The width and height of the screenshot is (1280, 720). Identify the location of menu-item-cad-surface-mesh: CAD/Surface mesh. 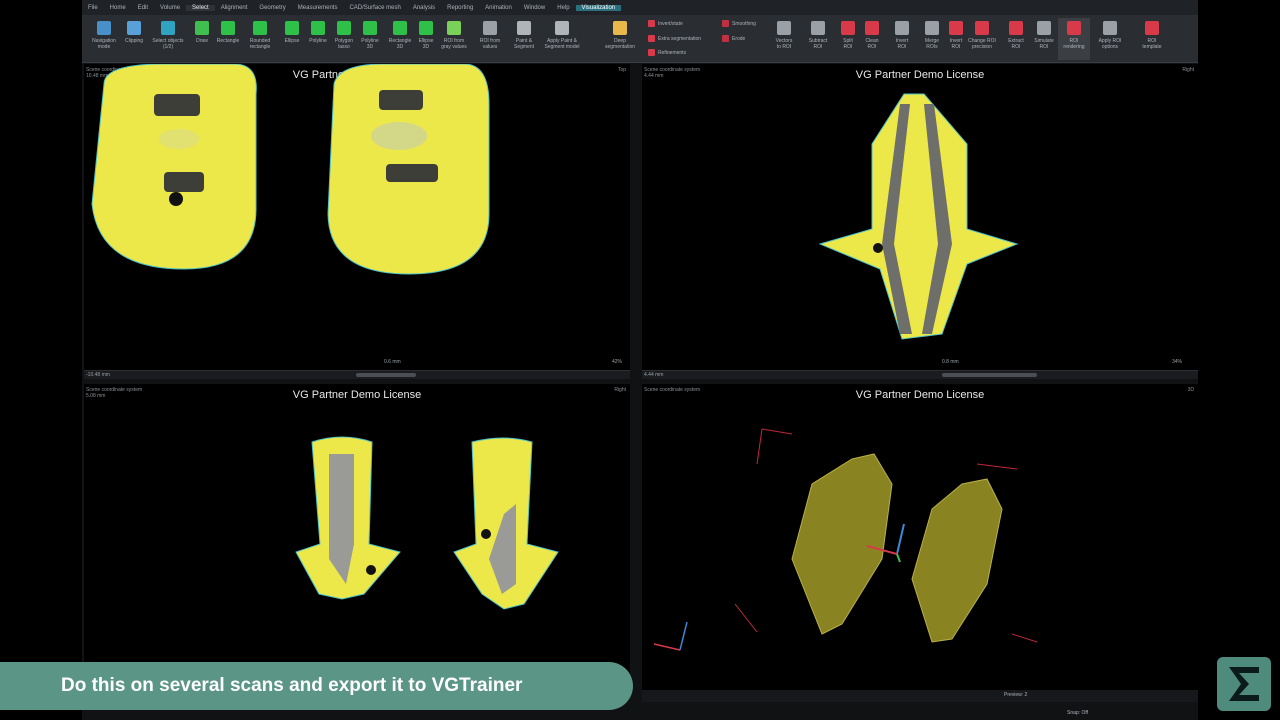
(374, 8).